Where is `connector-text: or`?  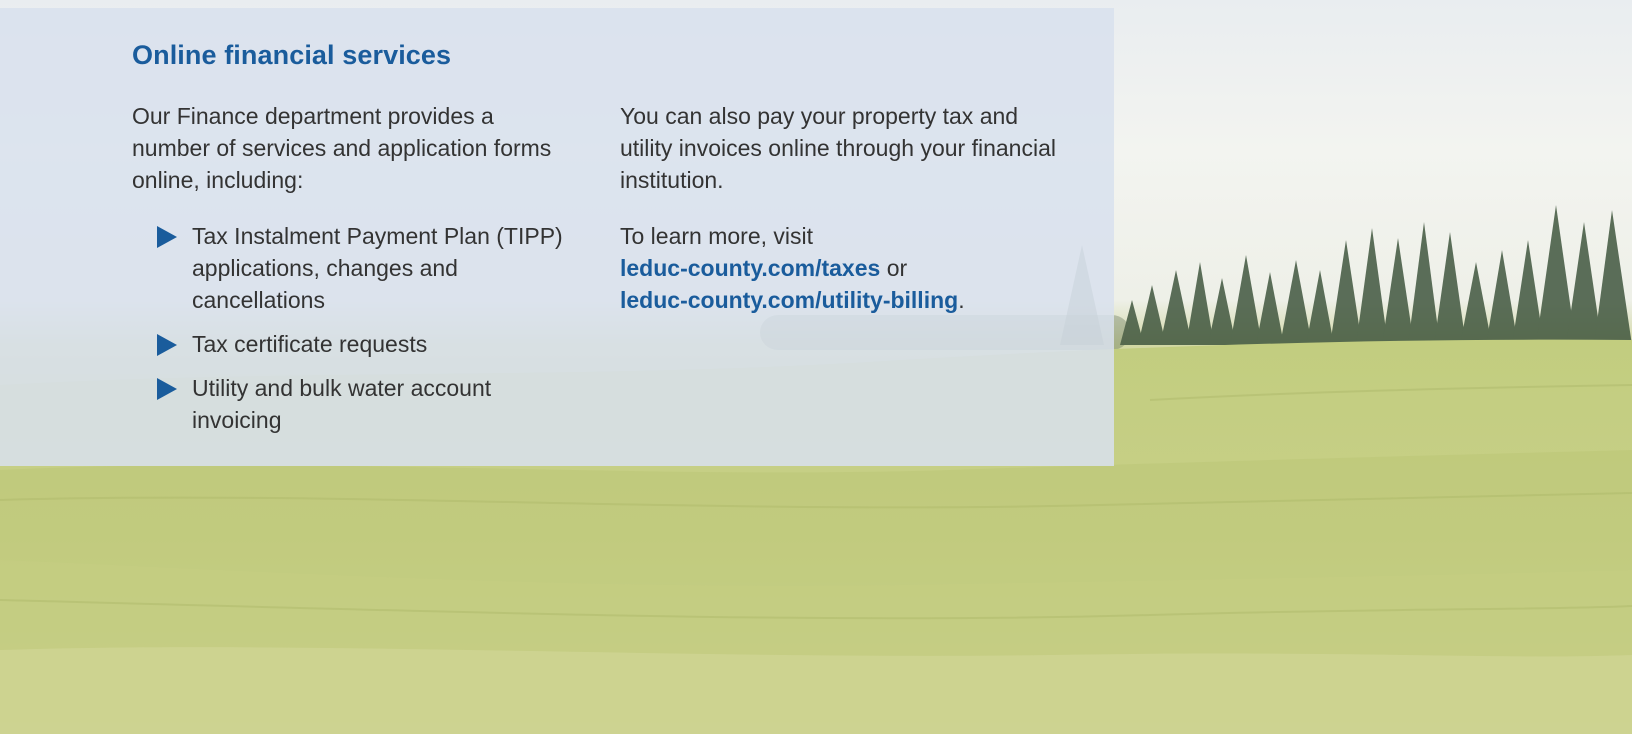 connector-text: or is located at coordinates (897, 268).